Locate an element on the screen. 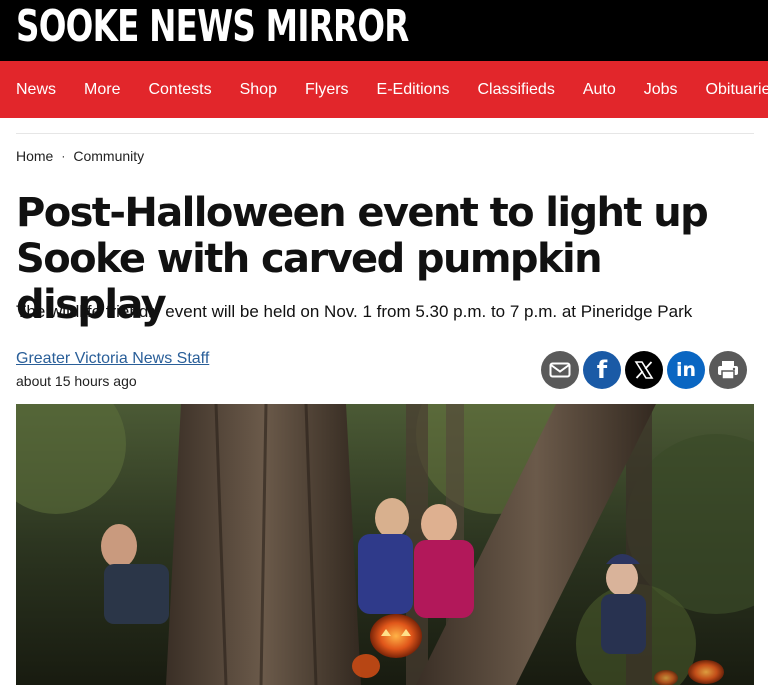 Image resolution: width=768 pixels, height=685 pixels. nav-item-classifieds: Classifieds is located at coordinates (515, 90).